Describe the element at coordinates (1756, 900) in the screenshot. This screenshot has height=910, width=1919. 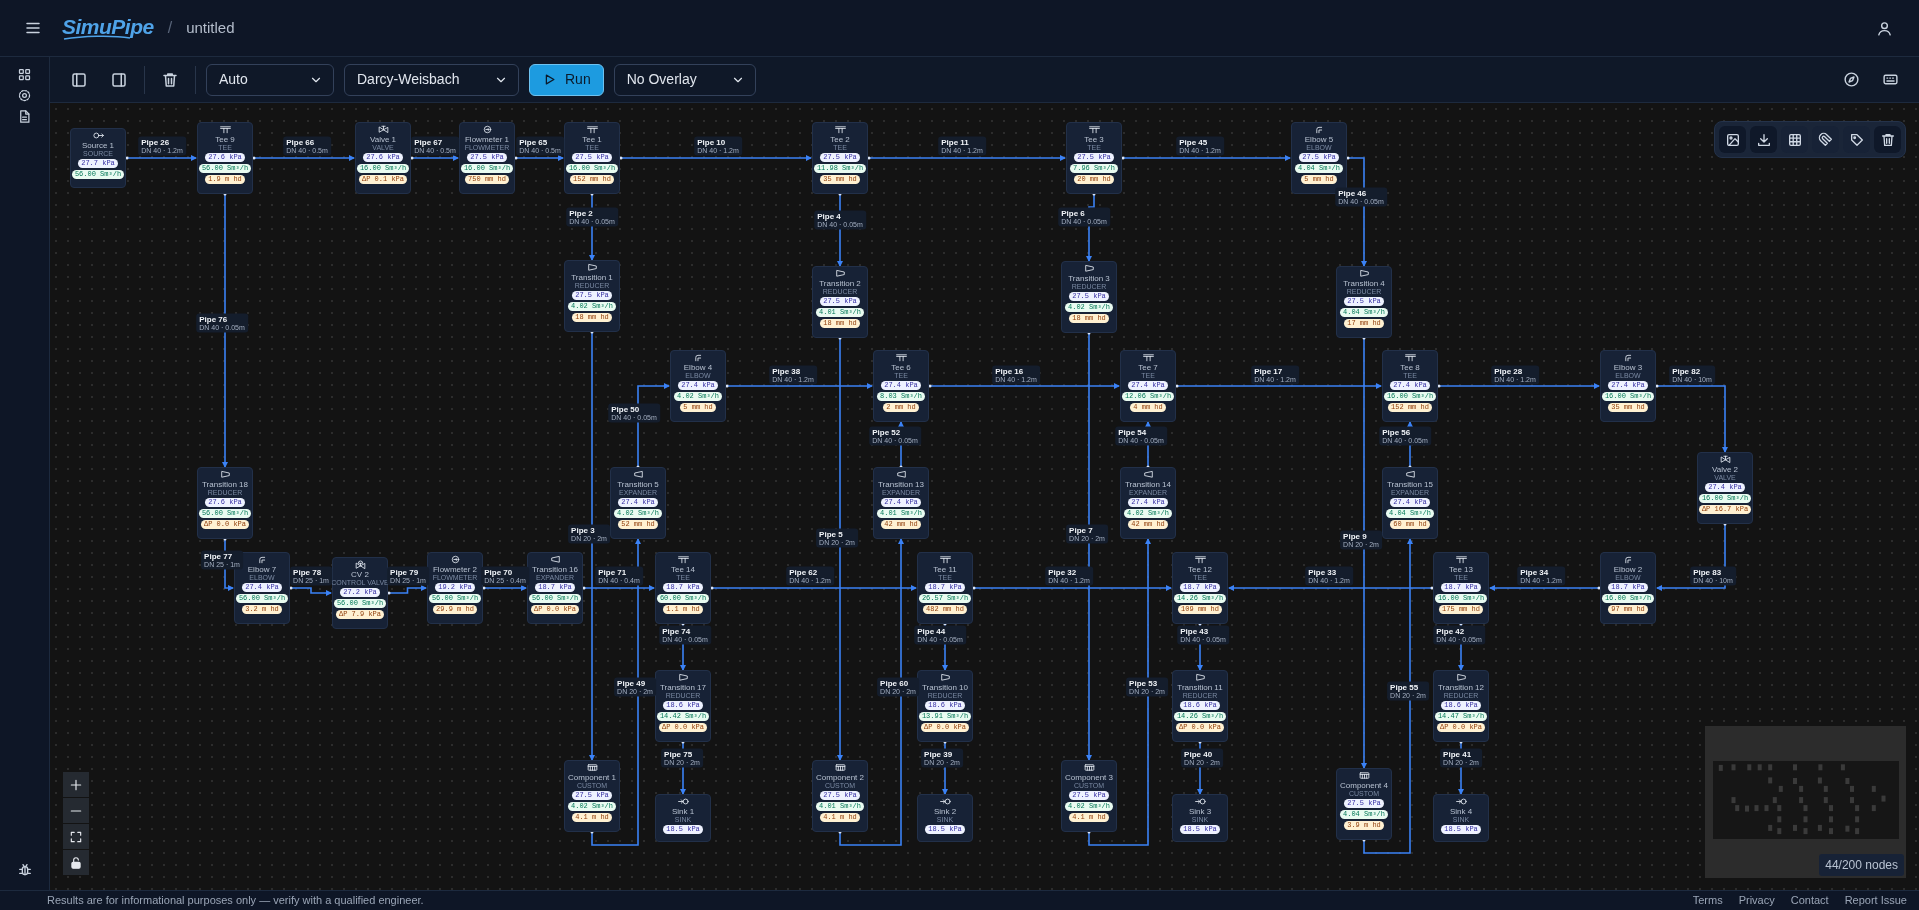
I see `footer-link: Privacy` at that location.